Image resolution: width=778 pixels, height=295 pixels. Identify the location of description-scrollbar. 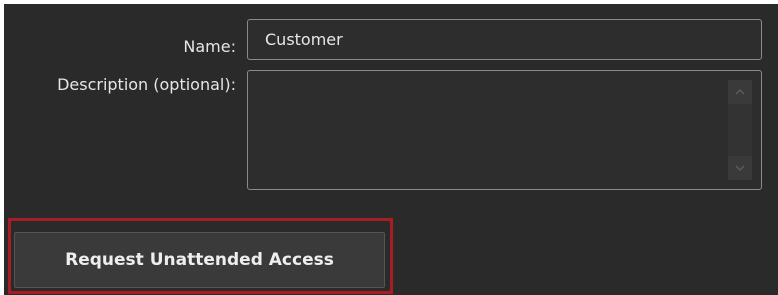
(740, 130).